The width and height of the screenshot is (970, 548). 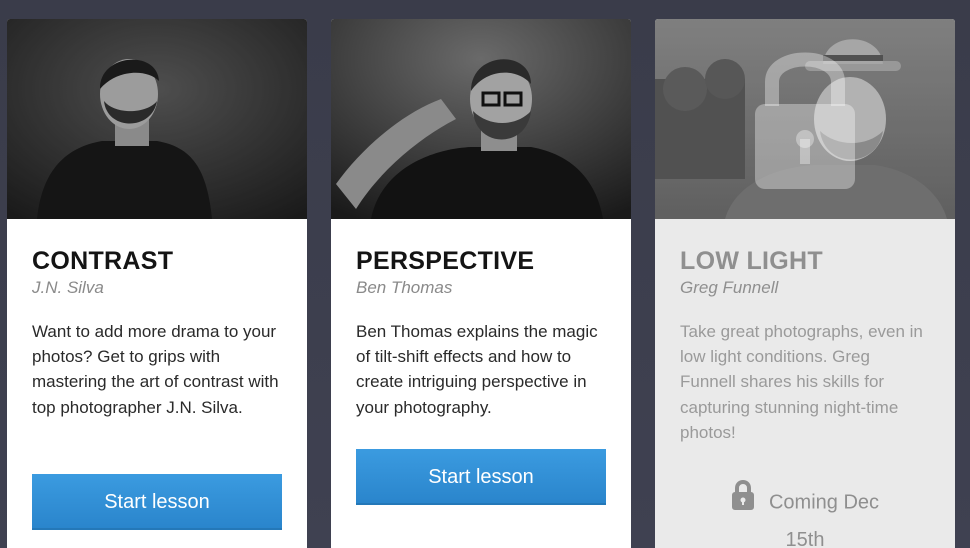 What do you see at coordinates (68, 287) in the screenshot?
I see `lesson-author: J.N. Silva` at bounding box center [68, 287].